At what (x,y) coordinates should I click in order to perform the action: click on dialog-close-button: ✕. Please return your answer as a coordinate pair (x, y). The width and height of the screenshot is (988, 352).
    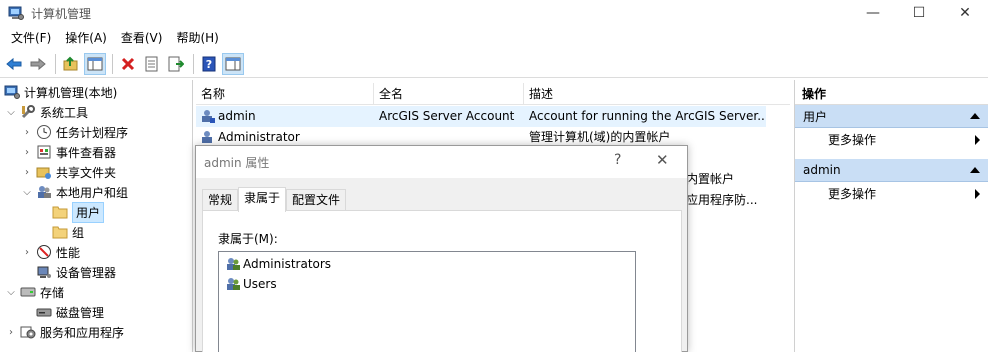
    Looking at the image, I should click on (662, 160).